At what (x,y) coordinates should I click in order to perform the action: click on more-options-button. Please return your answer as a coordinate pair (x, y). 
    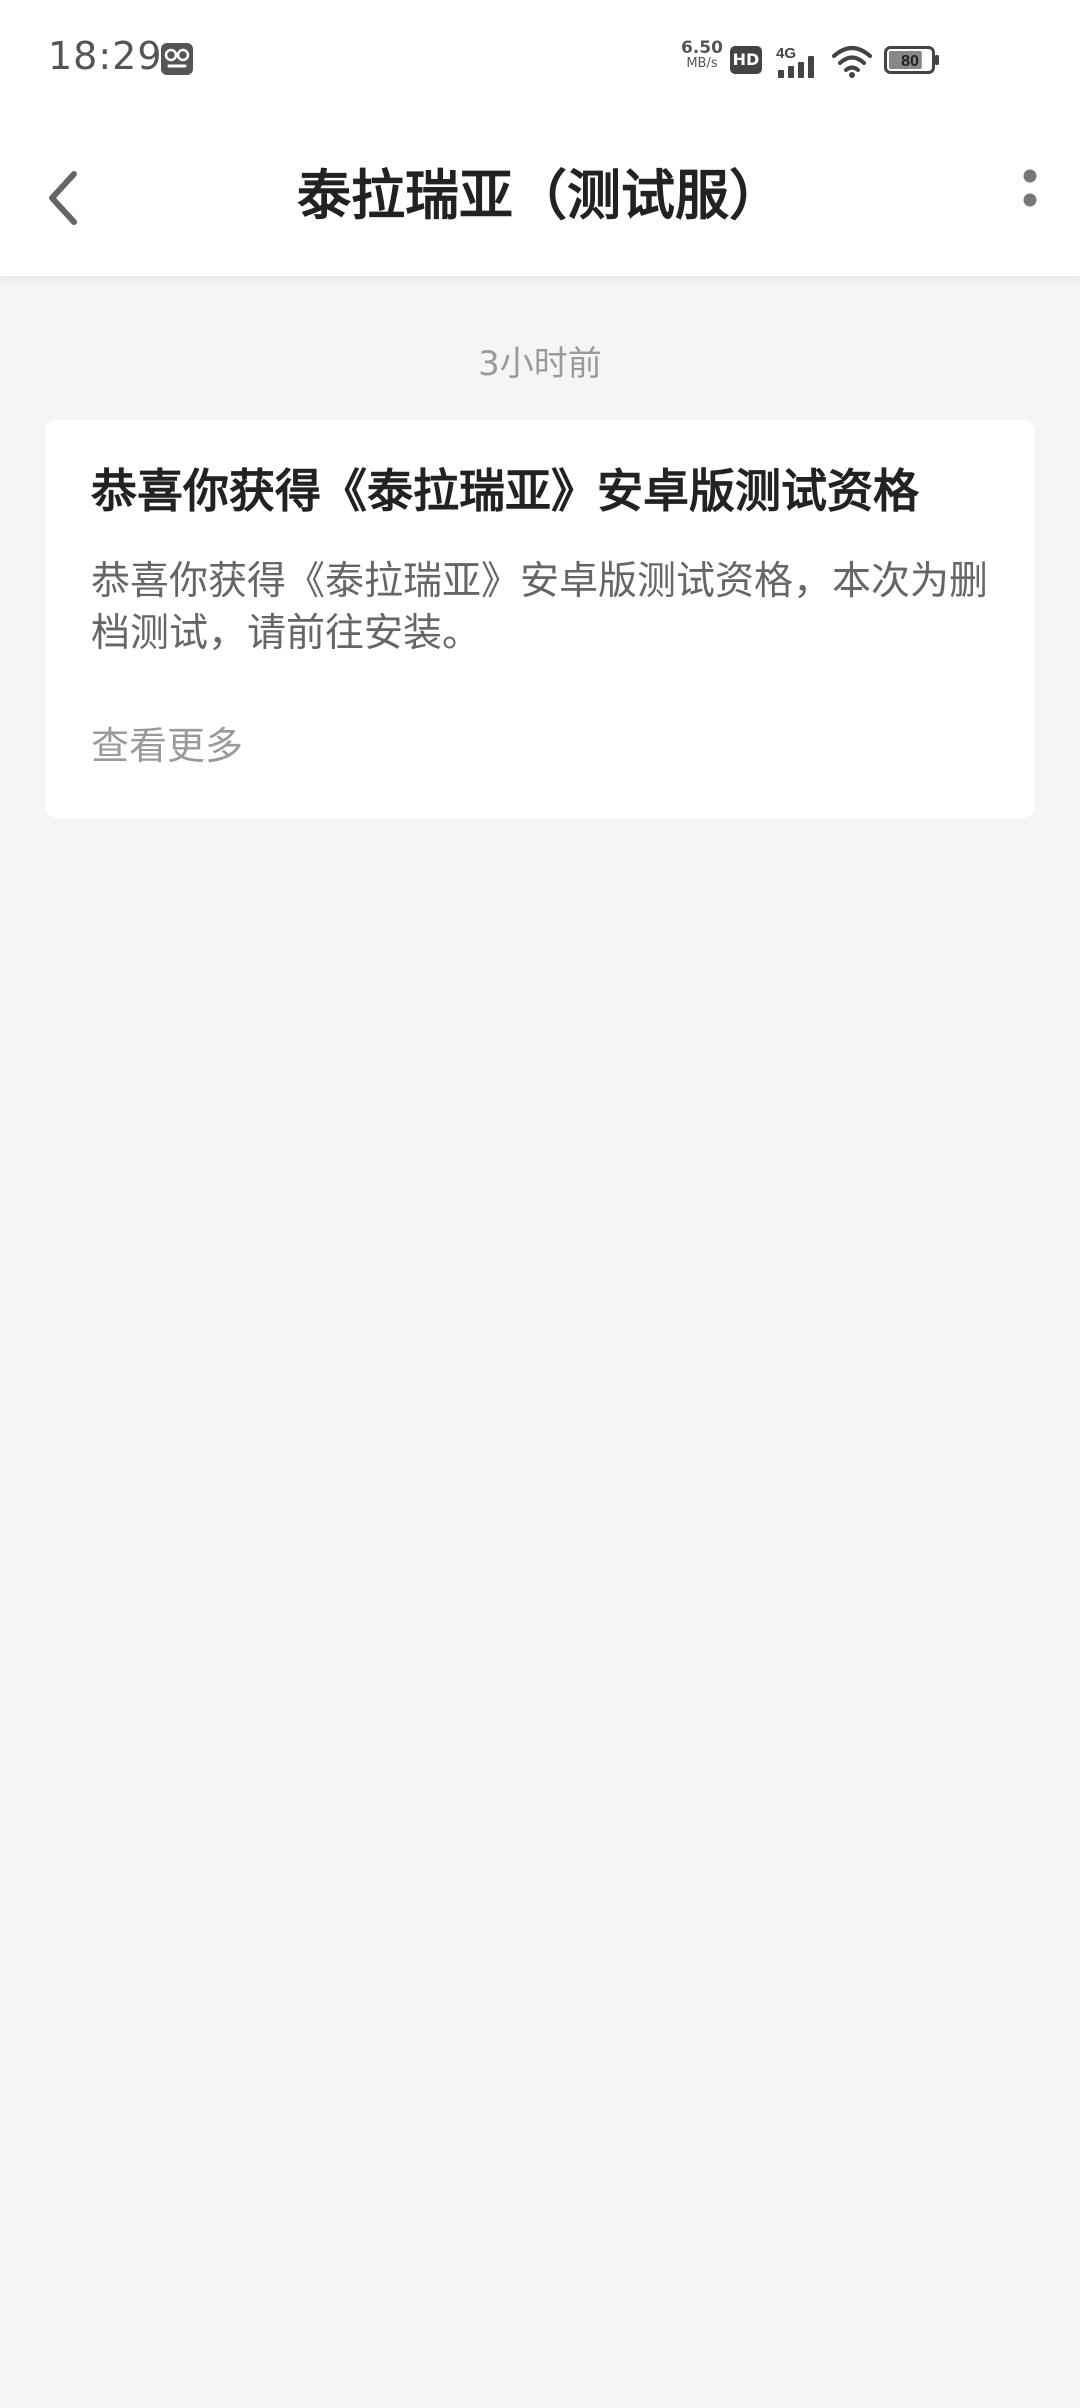
    Looking at the image, I should click on (1030, 198).